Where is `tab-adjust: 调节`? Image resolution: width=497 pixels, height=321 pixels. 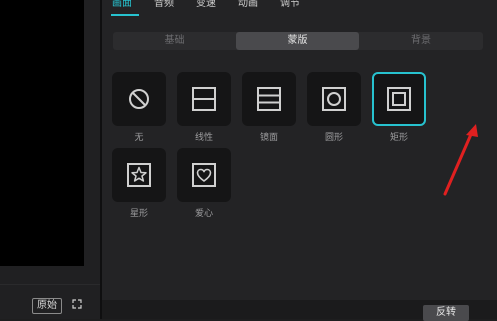 tab-adjust: 调节 is located at coordinates (290, 5).